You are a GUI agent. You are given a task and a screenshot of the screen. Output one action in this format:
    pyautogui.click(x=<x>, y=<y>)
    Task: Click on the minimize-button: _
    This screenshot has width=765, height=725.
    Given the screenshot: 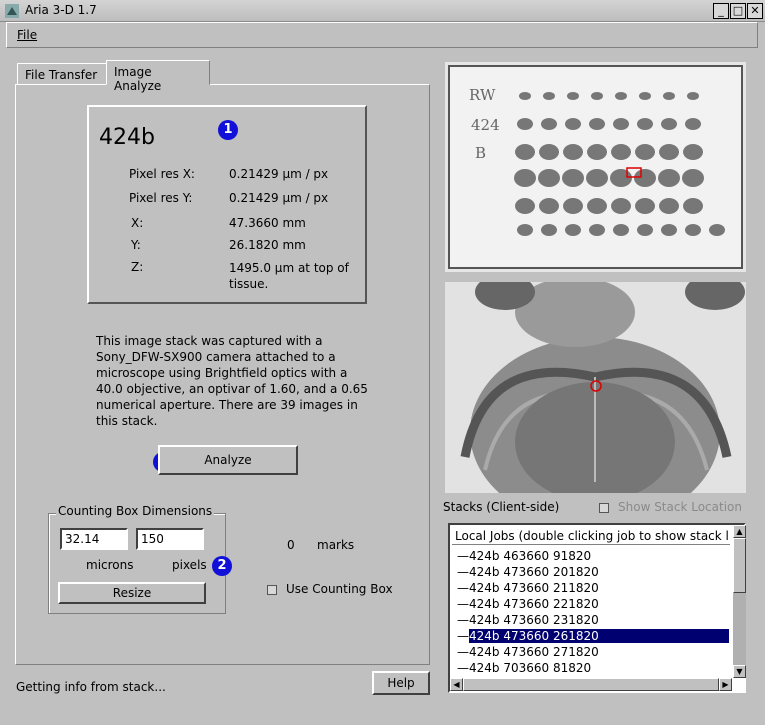 What is the action you would take?
    pyautogui.click(x=721, y=11)
    